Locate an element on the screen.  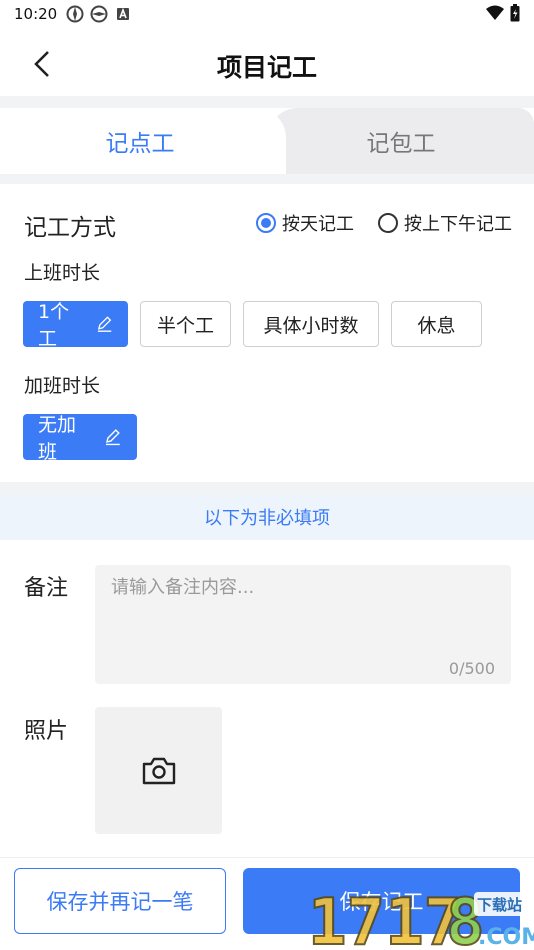
radio-by-day: 按天记工 is located at coordinates (305, 223).